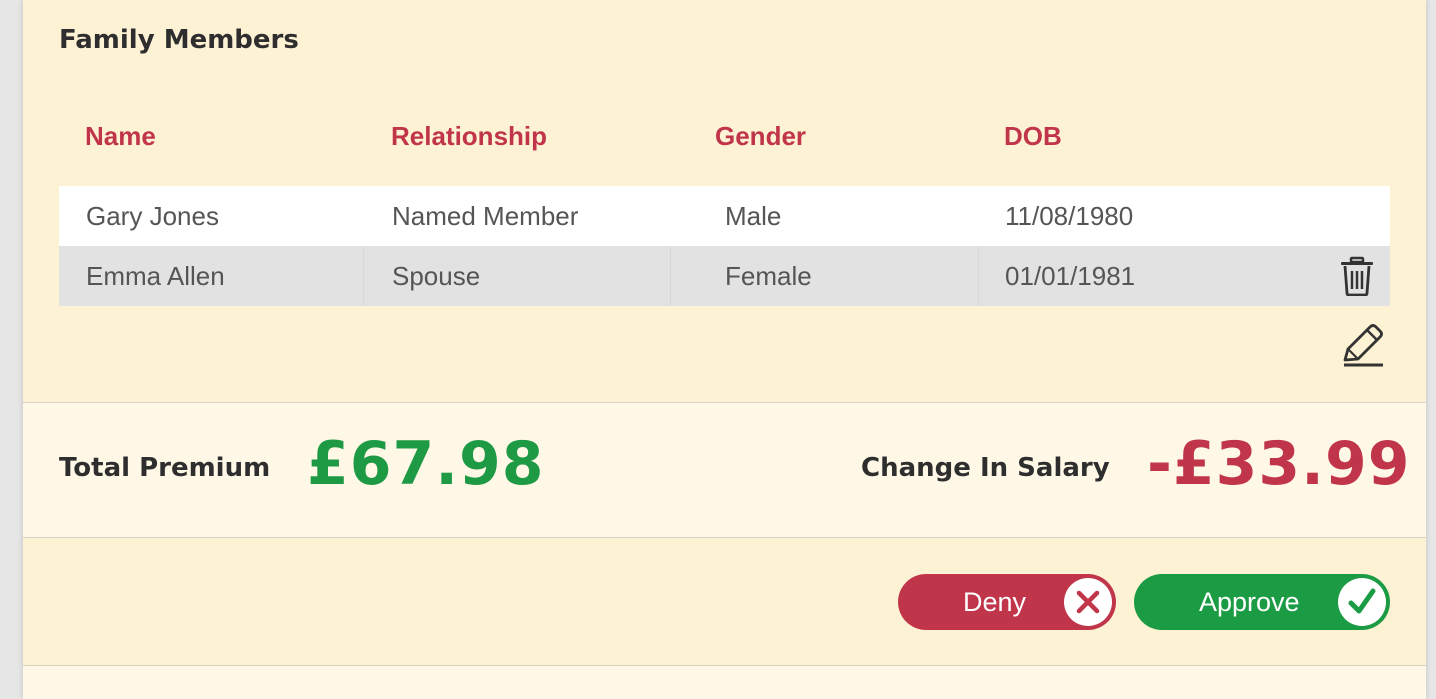 The width and height of the screenshot is (1436, 699). I want to click on header-gender: Gender, so click(761, 136).